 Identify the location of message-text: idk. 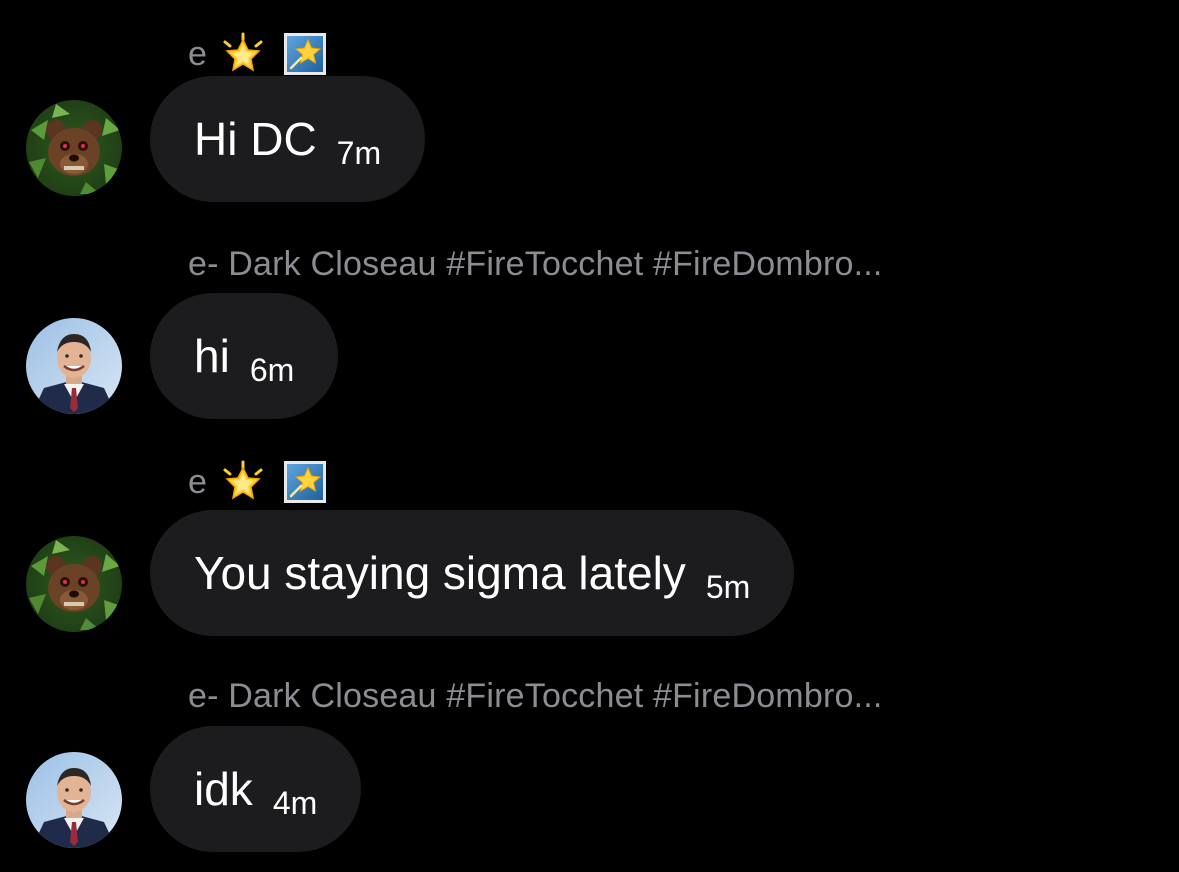
(223, 789).